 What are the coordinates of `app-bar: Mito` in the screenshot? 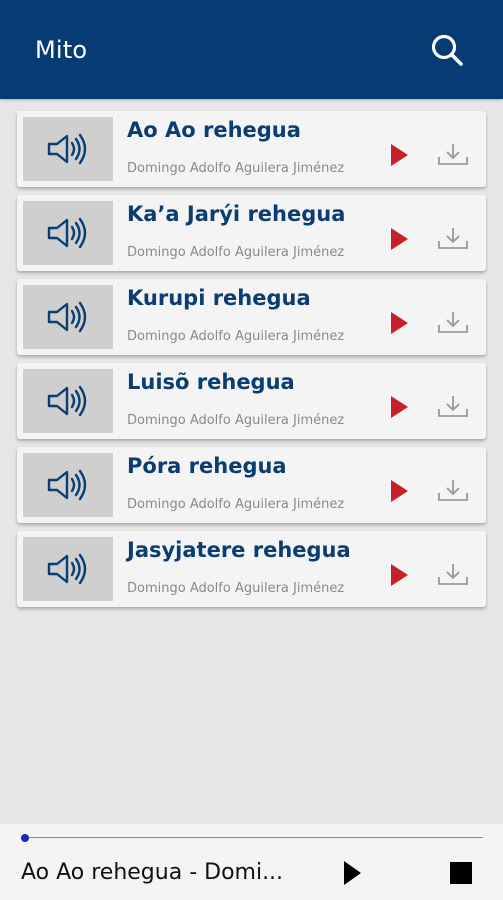 It's located at (251, 49).